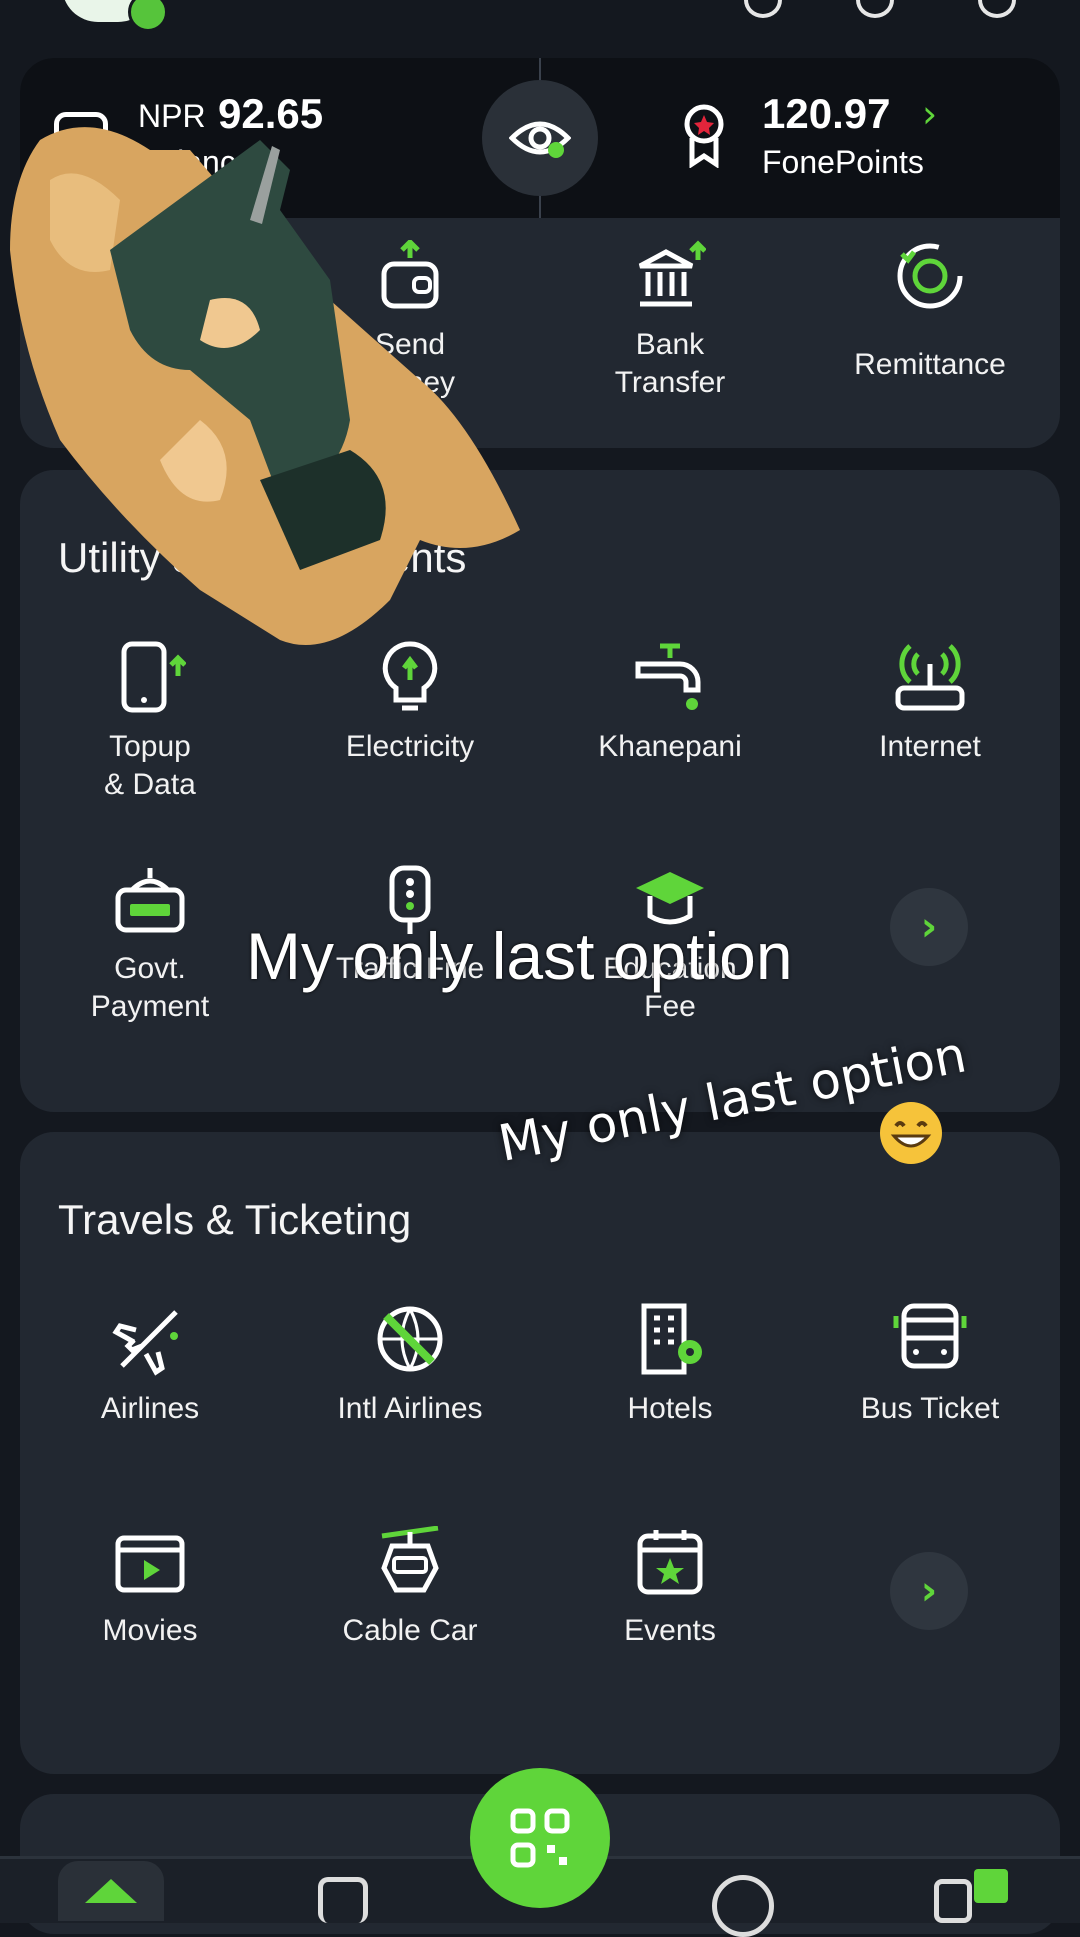 The image size is (1080, 1937). What do you see at coordinates (763, 9) in the screenshot?
I see `search-icon` at bounding box center [763, 9].